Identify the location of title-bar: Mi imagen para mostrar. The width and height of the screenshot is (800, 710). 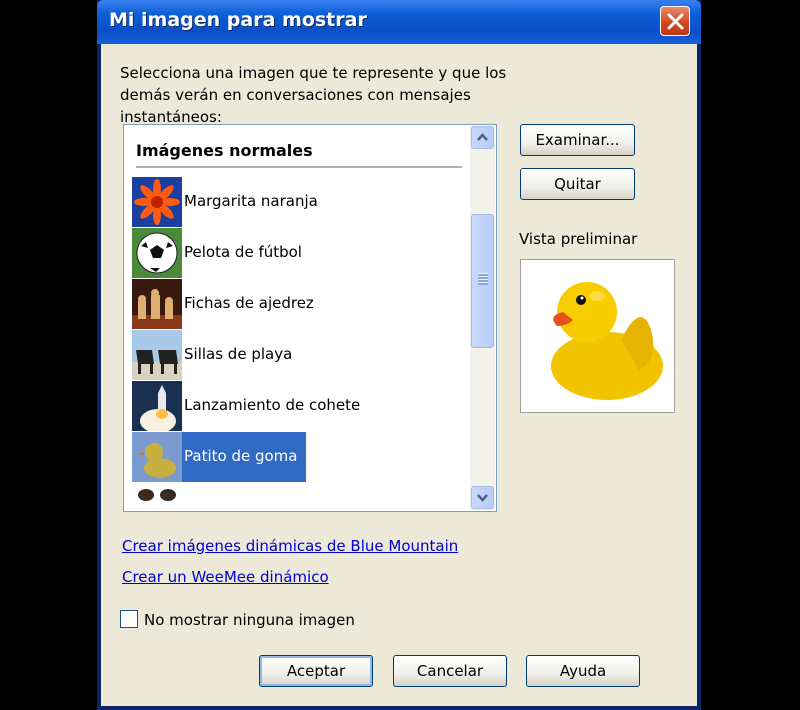
(399, 22).